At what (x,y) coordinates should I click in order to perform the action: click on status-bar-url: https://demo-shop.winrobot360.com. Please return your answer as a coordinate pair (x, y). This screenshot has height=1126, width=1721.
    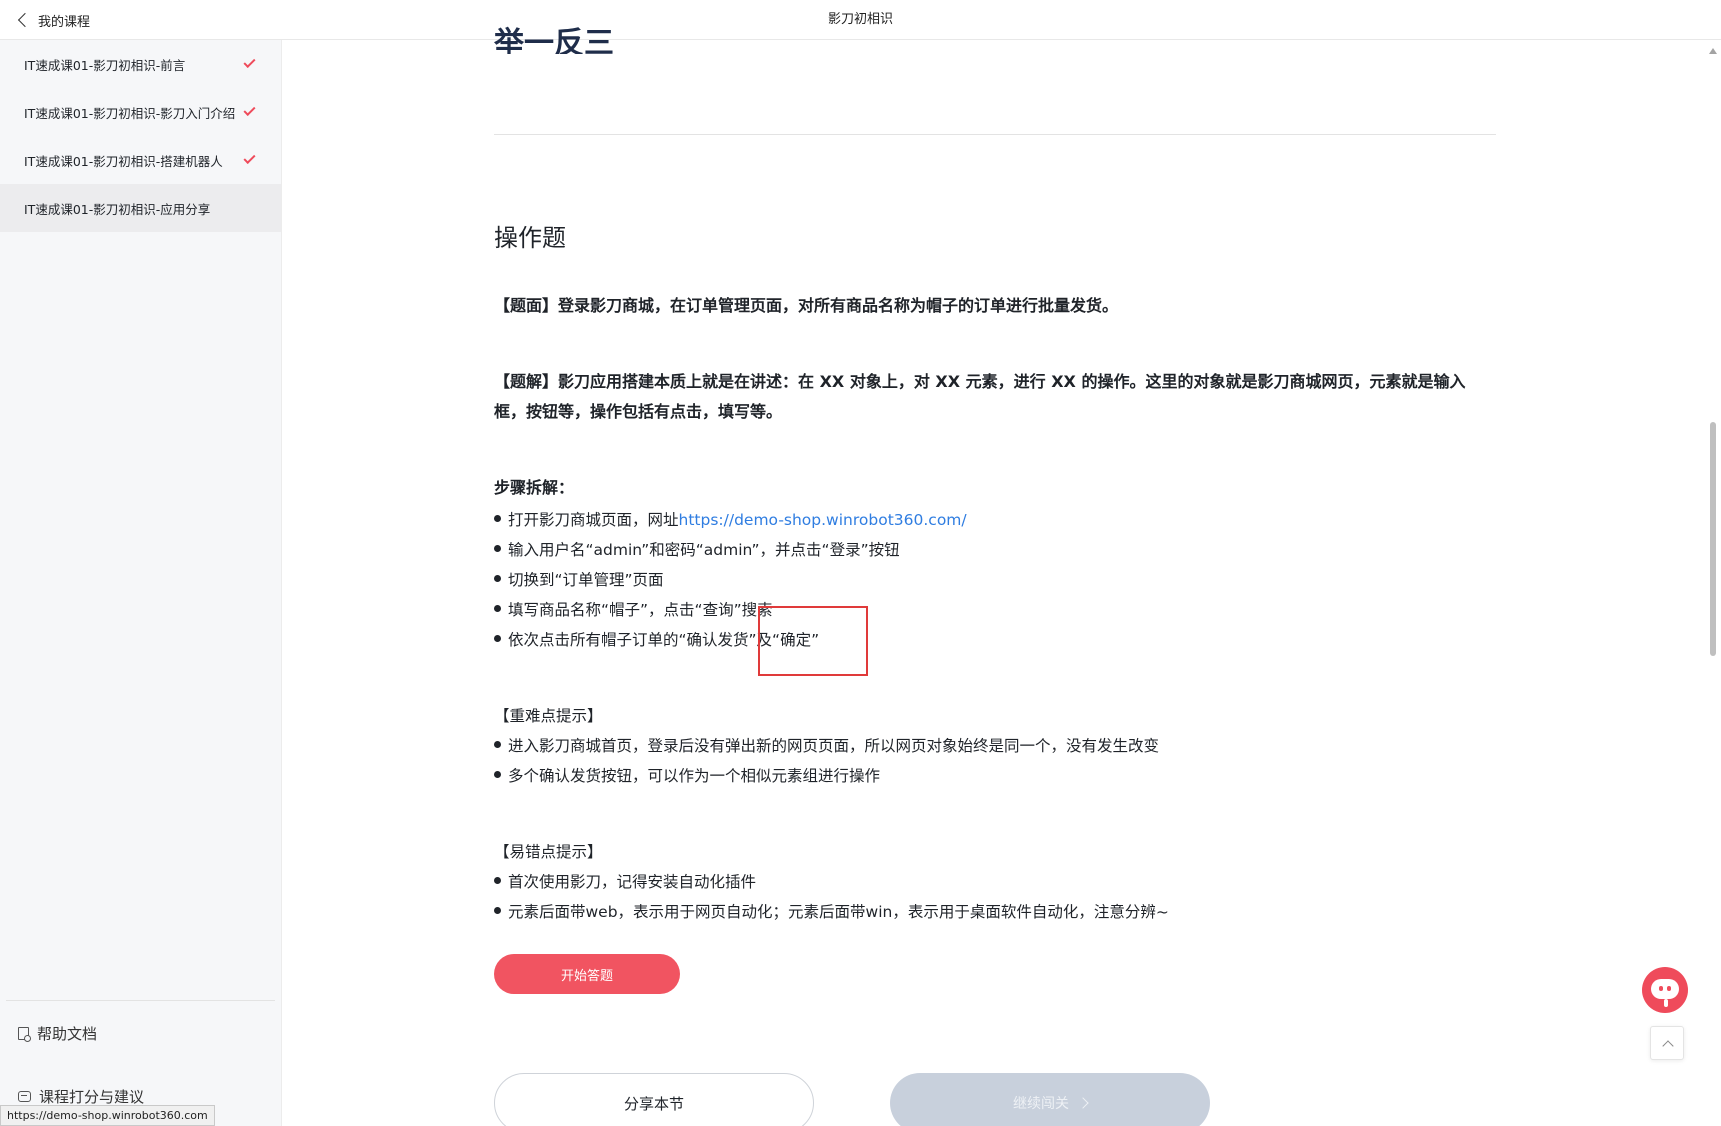
    Looking at the image, I should click on (107, 1115).